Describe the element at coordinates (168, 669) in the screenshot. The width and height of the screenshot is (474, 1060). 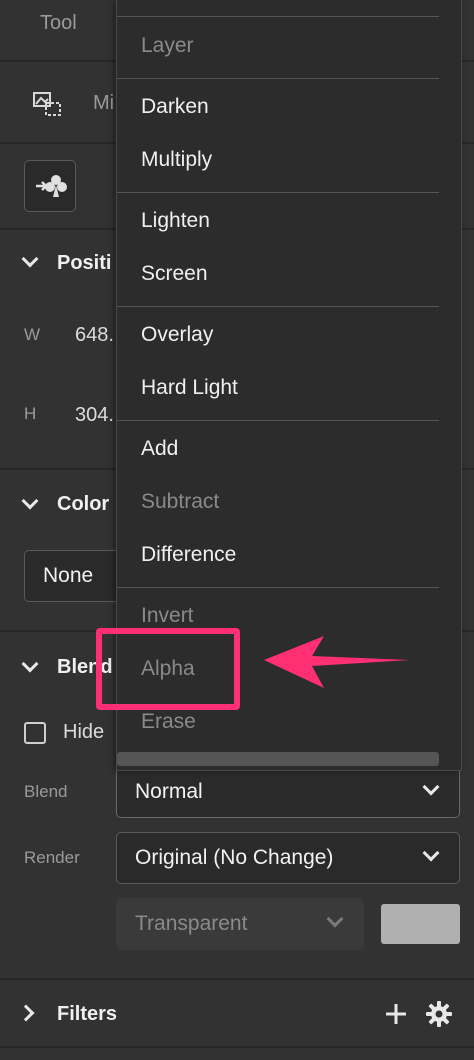
I see `alpha-highlight-box` at that location.